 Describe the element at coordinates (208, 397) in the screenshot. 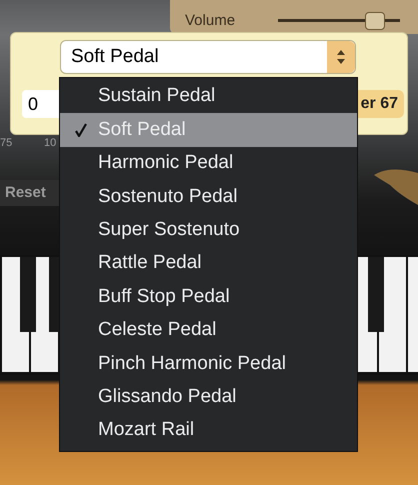

I see `menu-item: Glissando Pedal` at that location.